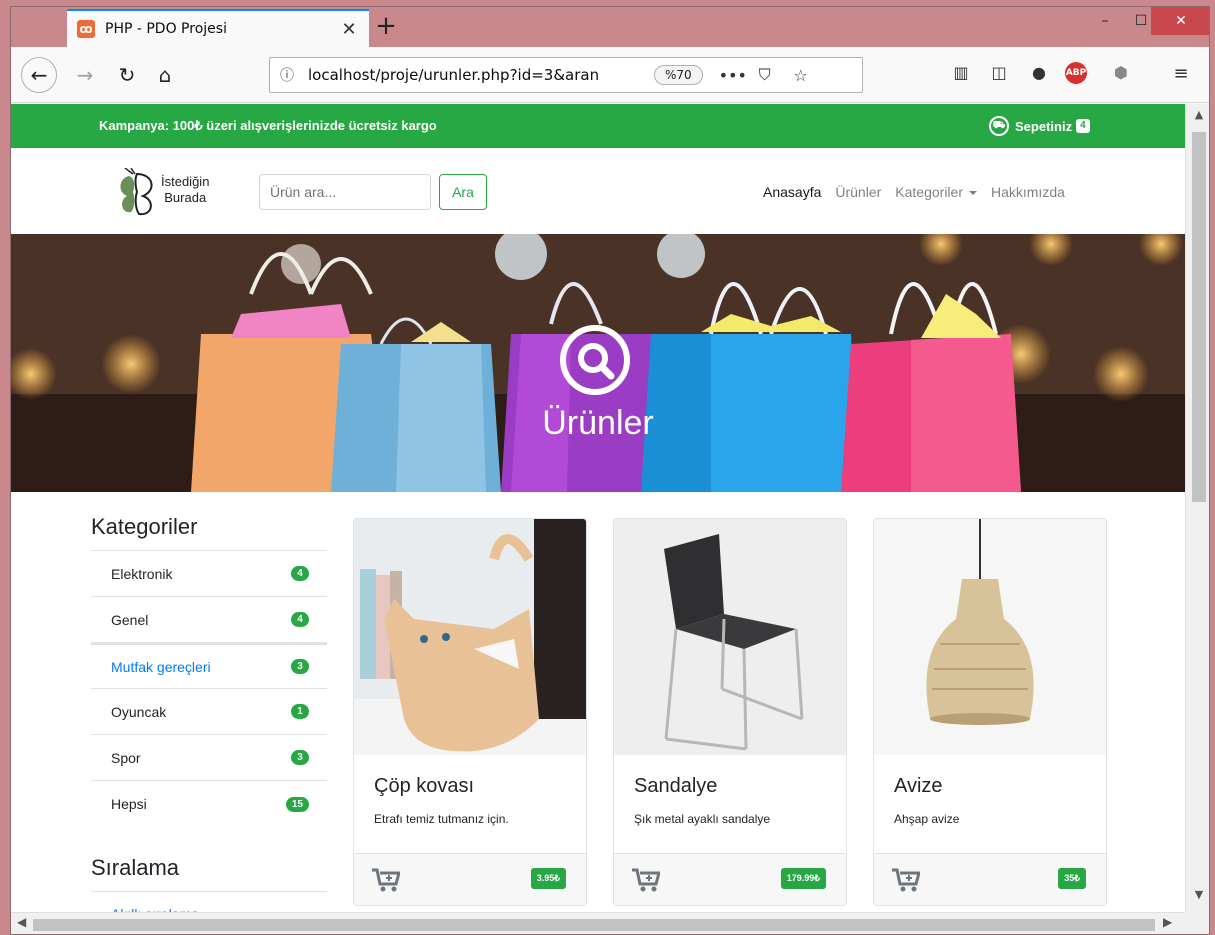  What do you see at coordinates (209, 574) in the screenshot?
I see `category-item-elektronik: Elektronik 4` at bounding box center [209, 574].